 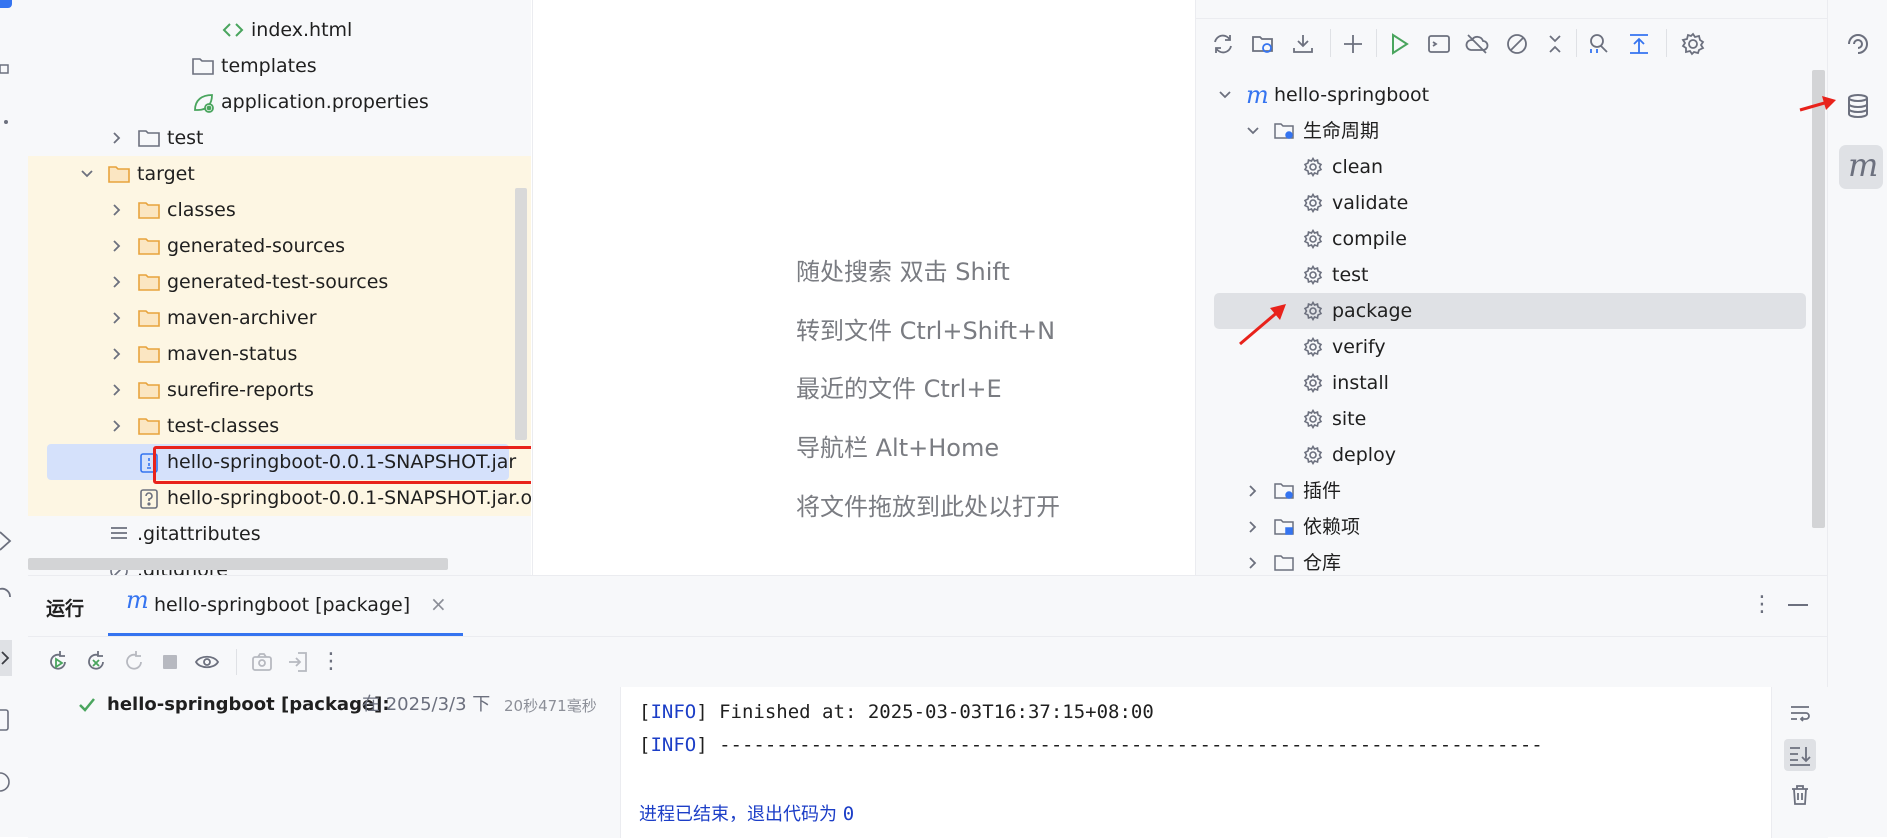 What do you see at coordinates (1517, 44) in the screenshot?
I see `skip-tests-icon` at bounding box center [1517, 44].